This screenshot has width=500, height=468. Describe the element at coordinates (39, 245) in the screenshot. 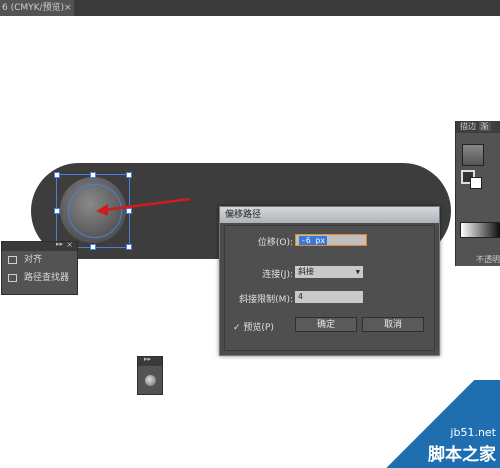

I see `panel-header: ▸▸ ×` at that location.